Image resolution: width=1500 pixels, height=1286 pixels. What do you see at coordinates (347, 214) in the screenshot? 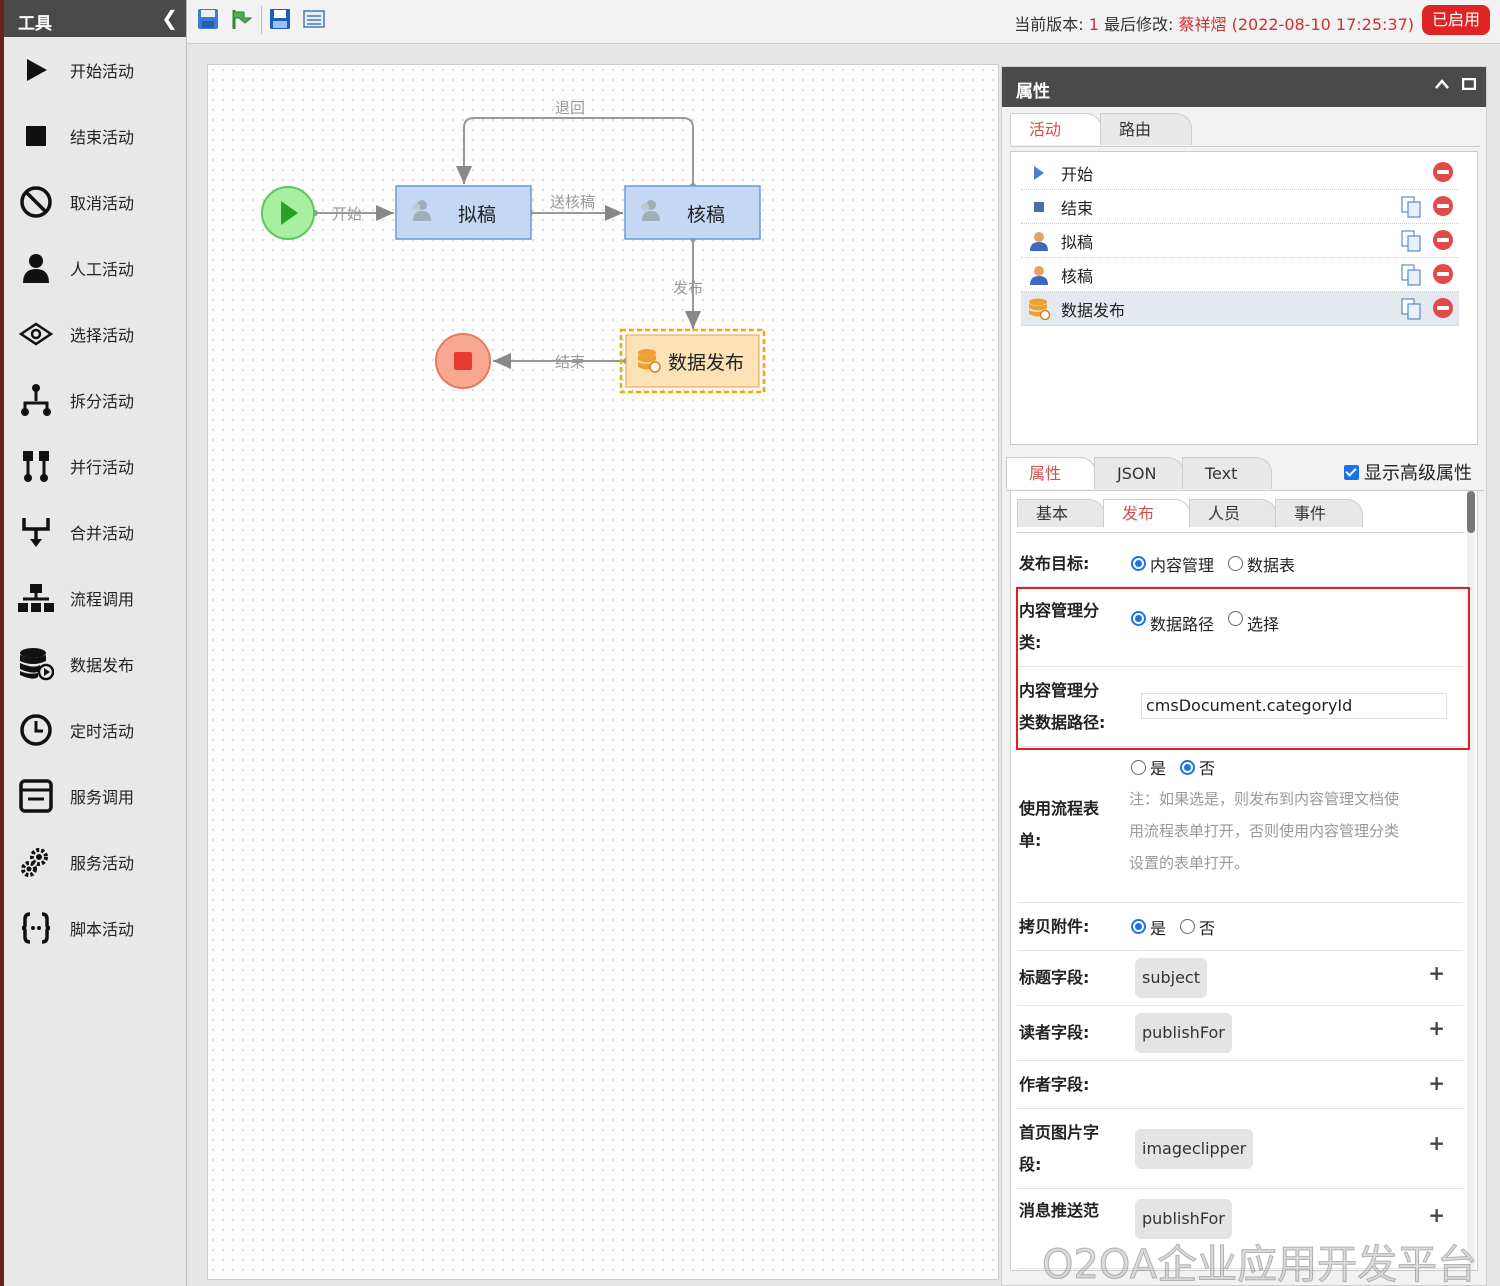
I see `edge-label-start: 开始` at bounding box center [347, 214].